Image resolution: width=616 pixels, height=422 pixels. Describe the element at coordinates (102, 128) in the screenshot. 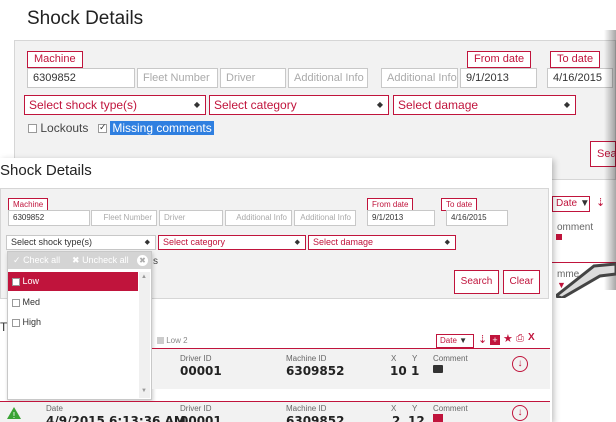

I see `missing-comments-checkbox` at that location.